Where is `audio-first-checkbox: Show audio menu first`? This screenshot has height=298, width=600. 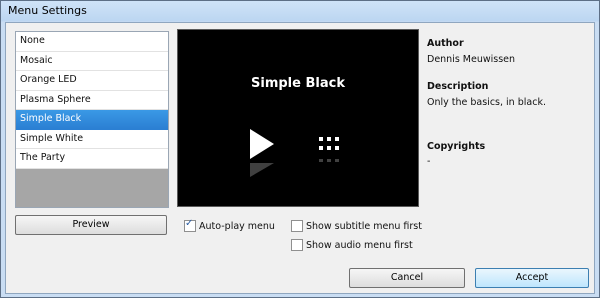
audio-first-checkbox: Show audio menu first is located at coordinates (352, 245).